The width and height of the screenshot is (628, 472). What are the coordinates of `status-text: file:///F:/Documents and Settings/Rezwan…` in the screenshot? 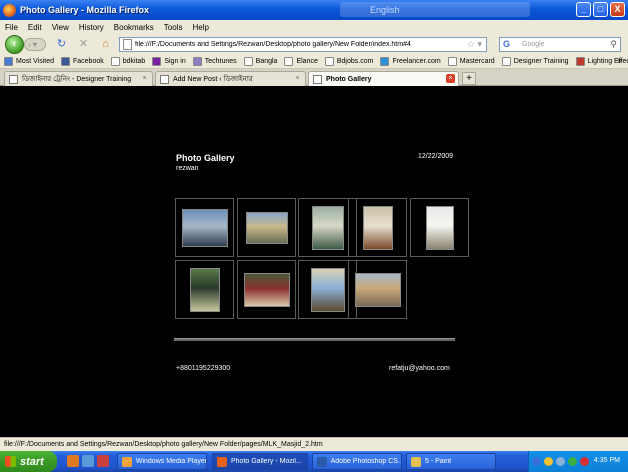 It's located at (163, 444).